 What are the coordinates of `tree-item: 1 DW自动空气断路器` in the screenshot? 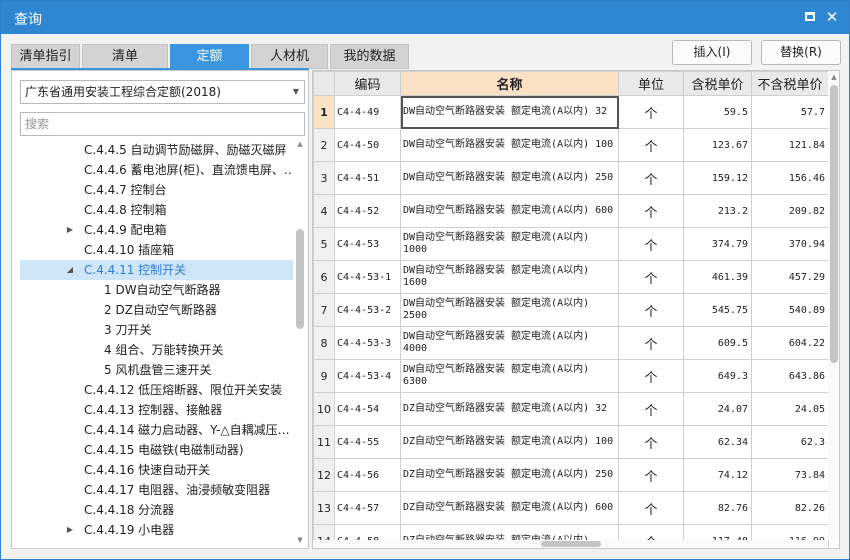 It's located at (156, 290).